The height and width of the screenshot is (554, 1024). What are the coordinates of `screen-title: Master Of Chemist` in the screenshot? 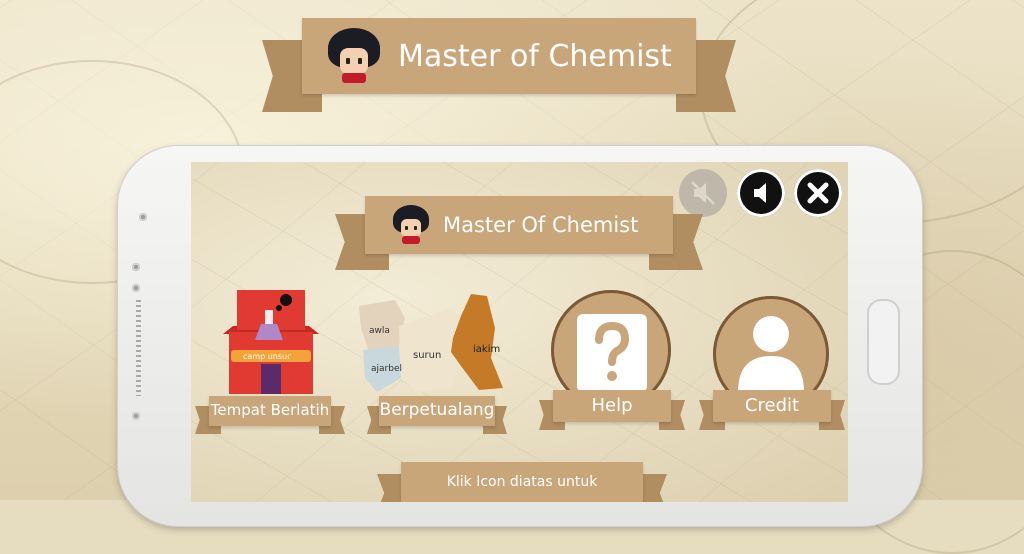 It's located at (541, 225).